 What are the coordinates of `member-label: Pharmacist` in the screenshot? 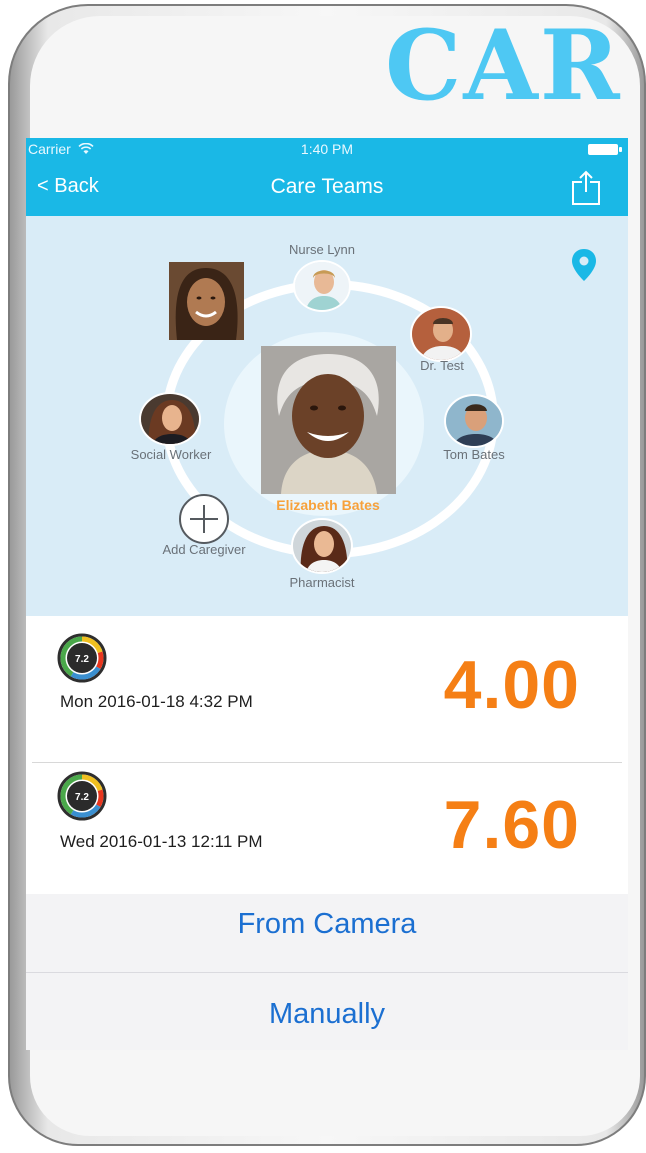 It's located at (322, 582).